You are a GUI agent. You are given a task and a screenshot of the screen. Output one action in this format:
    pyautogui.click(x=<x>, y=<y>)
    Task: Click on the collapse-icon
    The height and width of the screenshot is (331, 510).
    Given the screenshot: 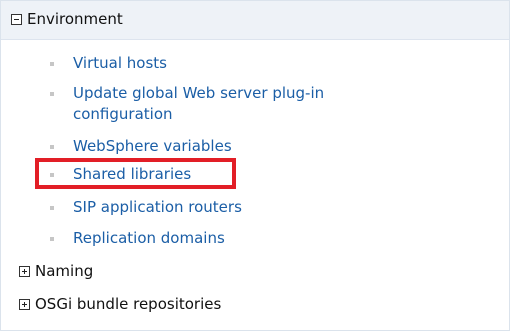 What is the action you would take?
    pyautogui.click(x=16, y=19)
    